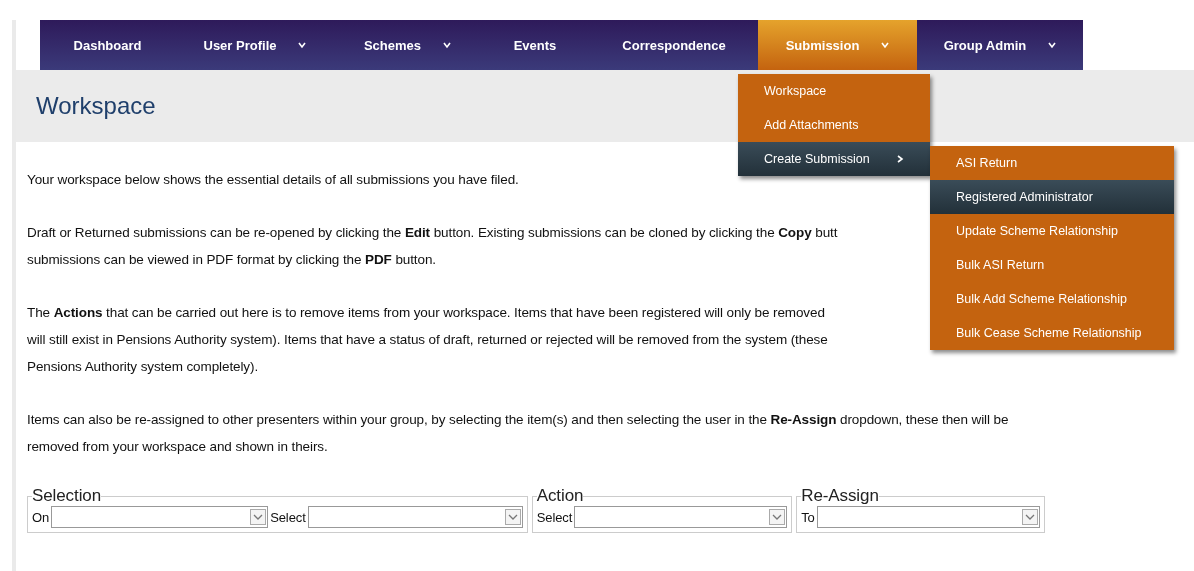  Describe the element at coordinates (426, 312) in the screenshot. I see `paragraph-text: The Actions that can be carried out here is to remove items from your workspace. Items that have been registered will only be removed` at that location.